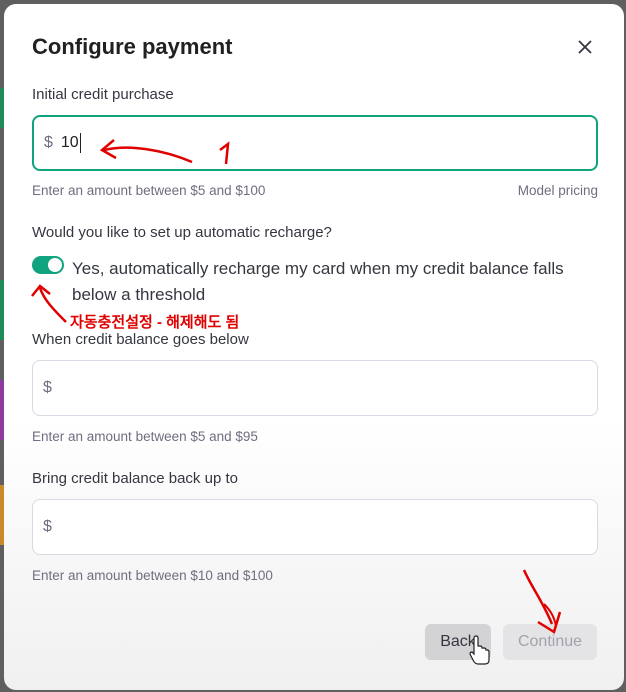 This screenshot has height=692, width=626. Describe the element at coordinates (315, 388) in the screenshot. I see `threshold-input: $` at that location.